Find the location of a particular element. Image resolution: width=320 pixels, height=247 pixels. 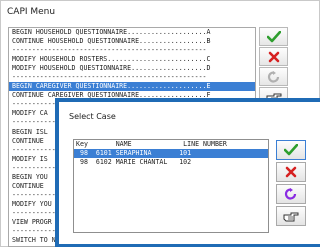

cancel-button is located at coordinates (273, 56).